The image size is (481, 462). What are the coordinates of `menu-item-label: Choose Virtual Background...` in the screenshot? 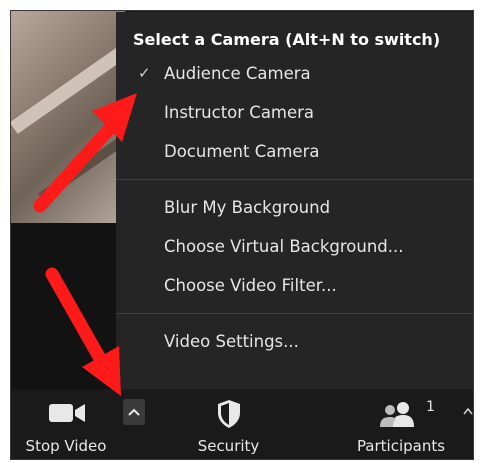 It's located at (284, 246).